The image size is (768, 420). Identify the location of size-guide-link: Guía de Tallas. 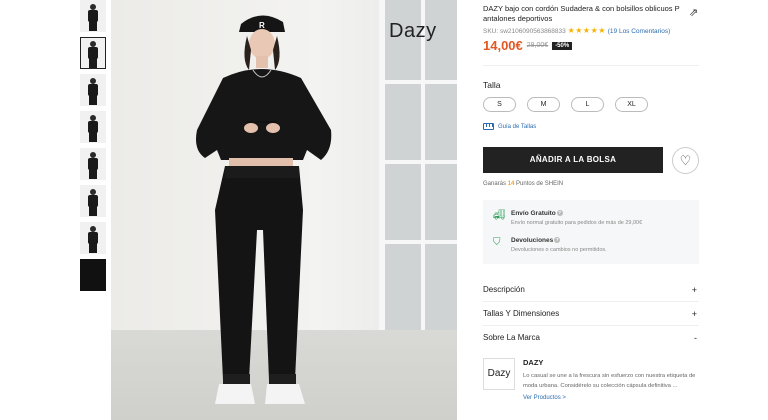
(509, 126).